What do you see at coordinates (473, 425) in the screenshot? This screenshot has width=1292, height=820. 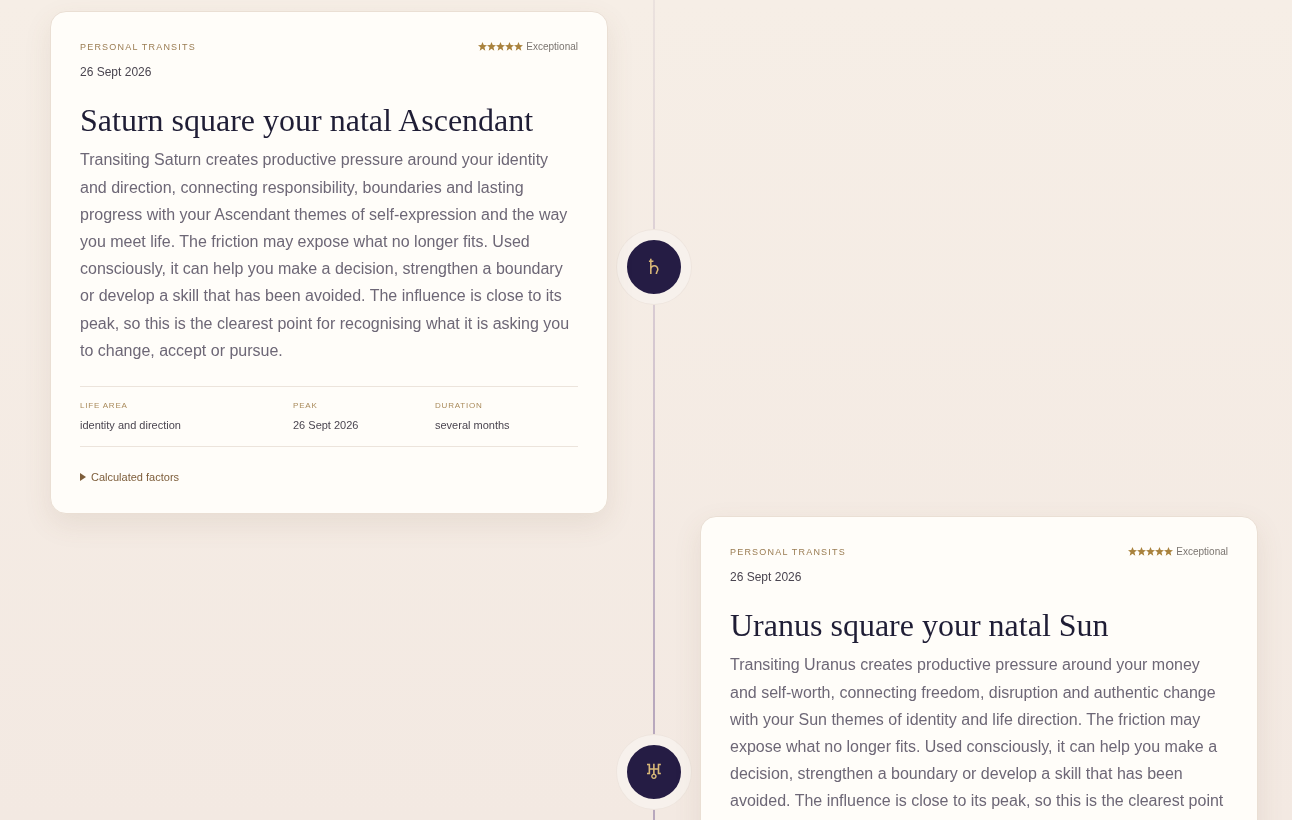 I see `meta-value: several months` at bounding box center [473, 425].